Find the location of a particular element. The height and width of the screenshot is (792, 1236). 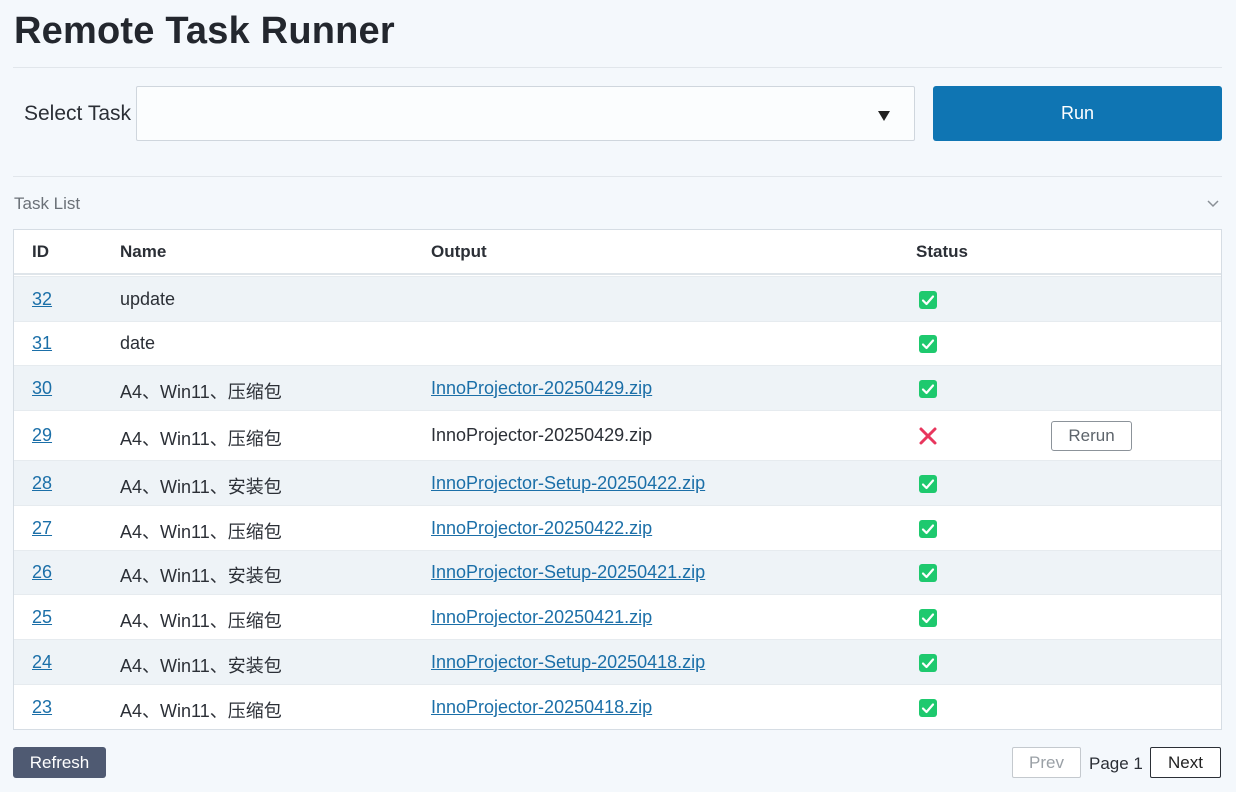

page-indicator: Page 1 is located at coordinates (1116, 763).